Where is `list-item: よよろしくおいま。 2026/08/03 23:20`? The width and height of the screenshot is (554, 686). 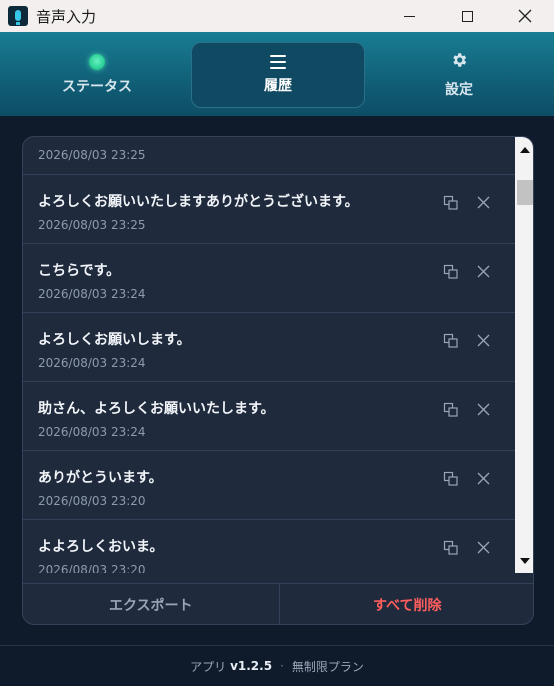 list-item: よよろしくおいま。 2026/08/03 23:20 is located at coordinates (269, 546).